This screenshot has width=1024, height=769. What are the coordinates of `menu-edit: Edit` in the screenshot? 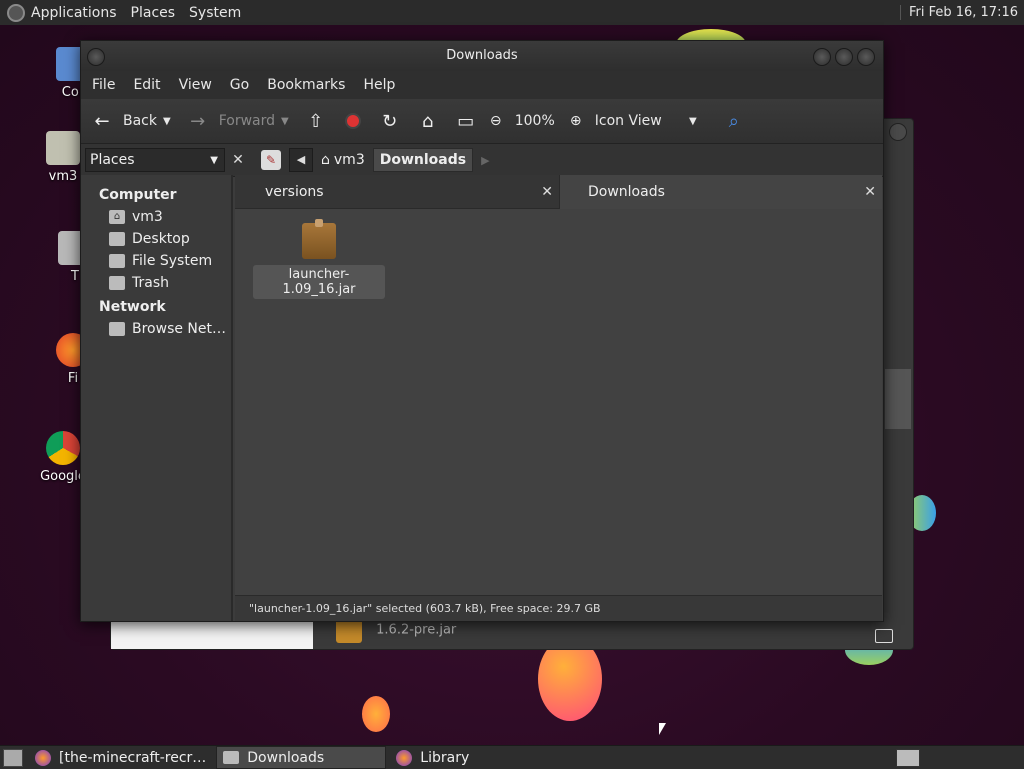 It's located at (146, 85).